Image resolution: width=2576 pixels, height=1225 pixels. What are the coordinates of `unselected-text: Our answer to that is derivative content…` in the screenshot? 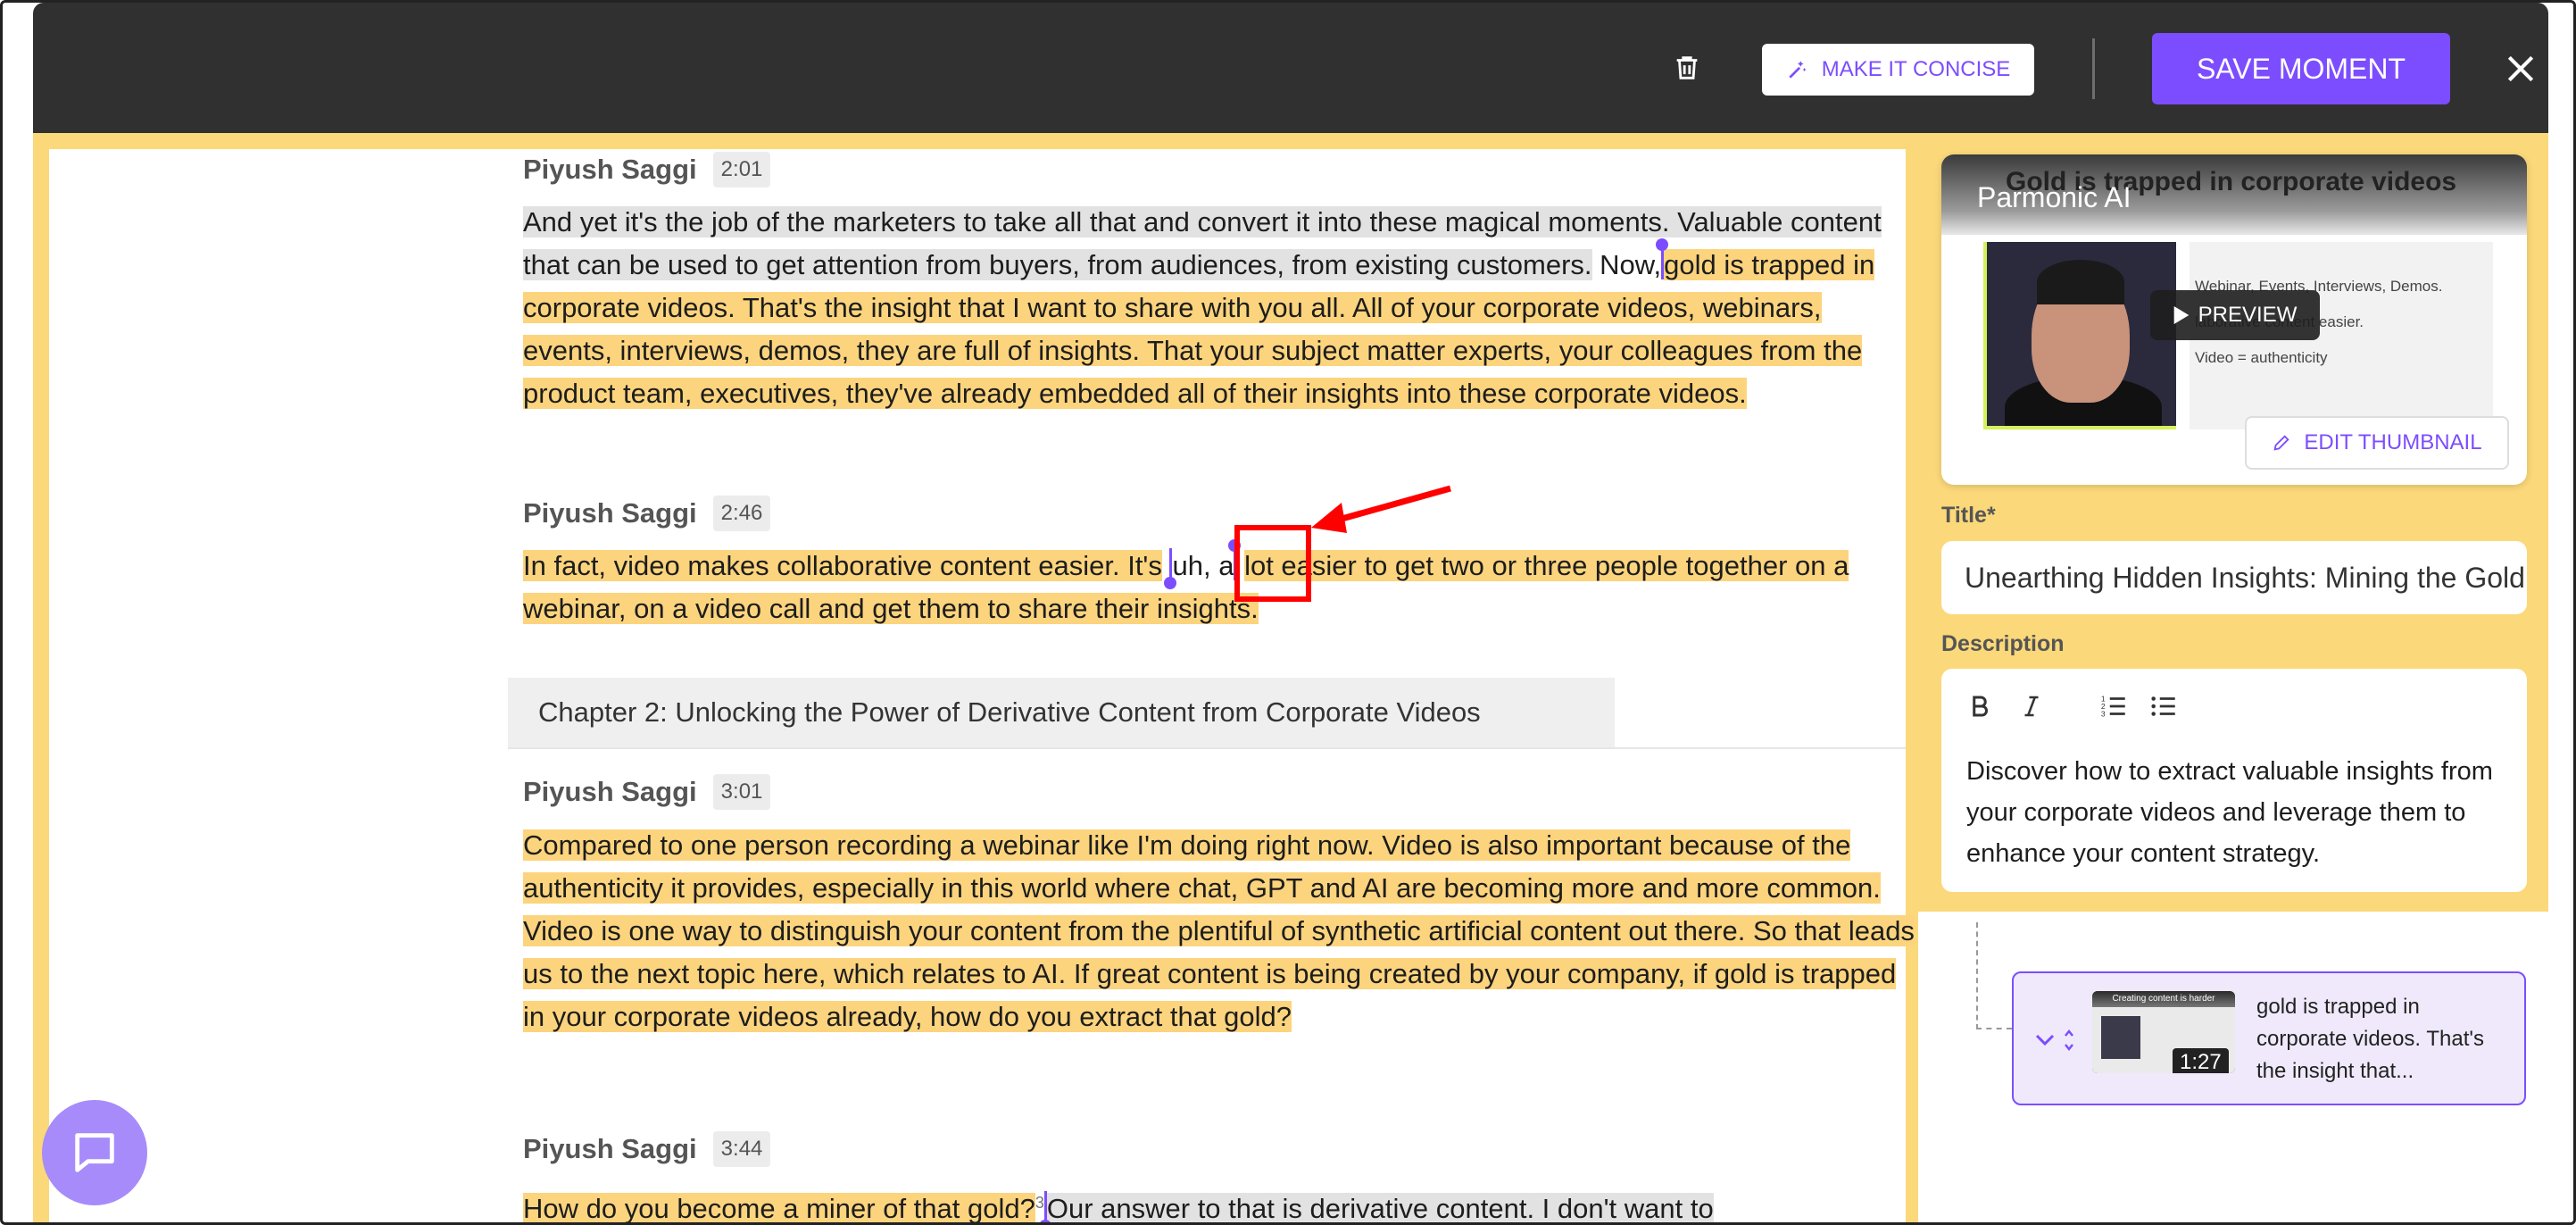 It's located at (1380, 1209).